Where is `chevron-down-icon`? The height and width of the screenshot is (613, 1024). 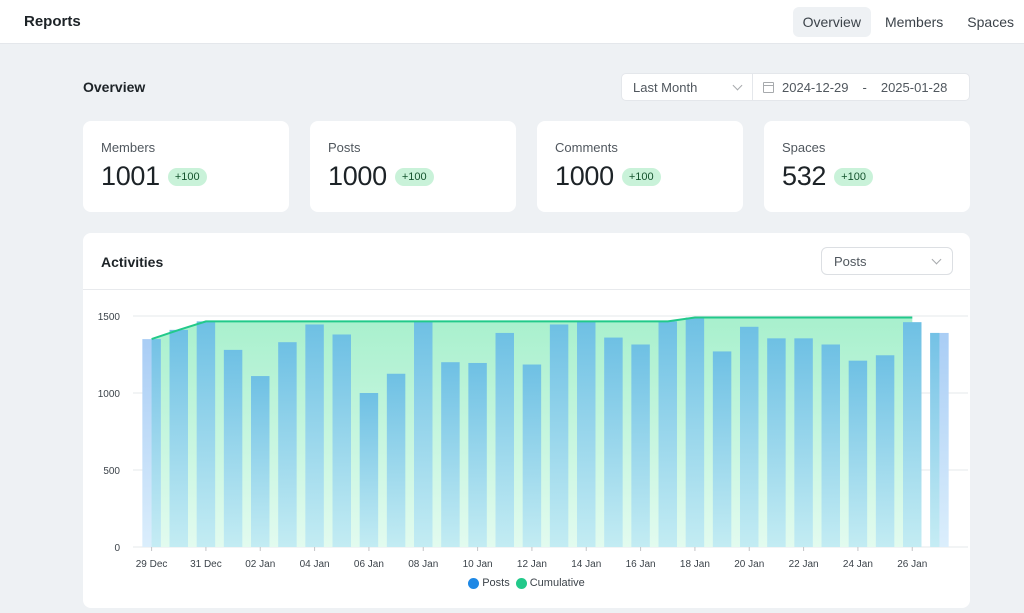
chevron-down-icon is located at coordinates (737, 85).